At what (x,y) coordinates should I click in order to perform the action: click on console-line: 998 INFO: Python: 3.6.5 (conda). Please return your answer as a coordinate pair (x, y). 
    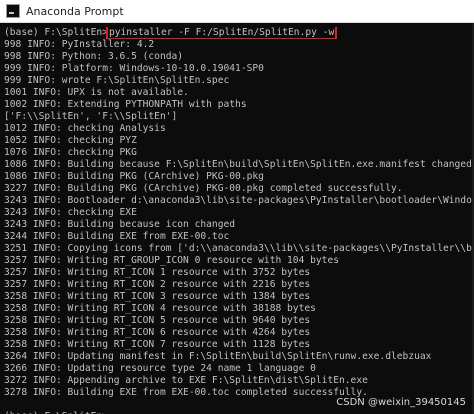
    Looking at the image, I should click on (239, 57).